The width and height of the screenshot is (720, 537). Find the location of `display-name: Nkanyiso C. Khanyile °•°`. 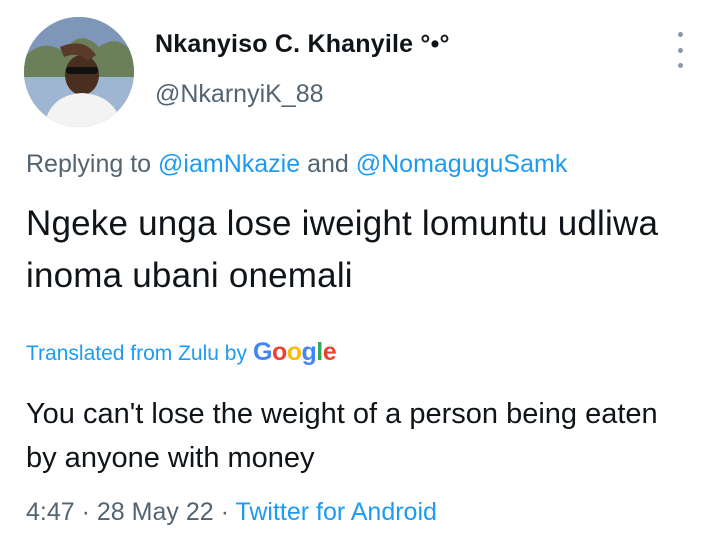

display-name: Nkanyiso C. Khanyile °•° is located at coordinates (302, 44).